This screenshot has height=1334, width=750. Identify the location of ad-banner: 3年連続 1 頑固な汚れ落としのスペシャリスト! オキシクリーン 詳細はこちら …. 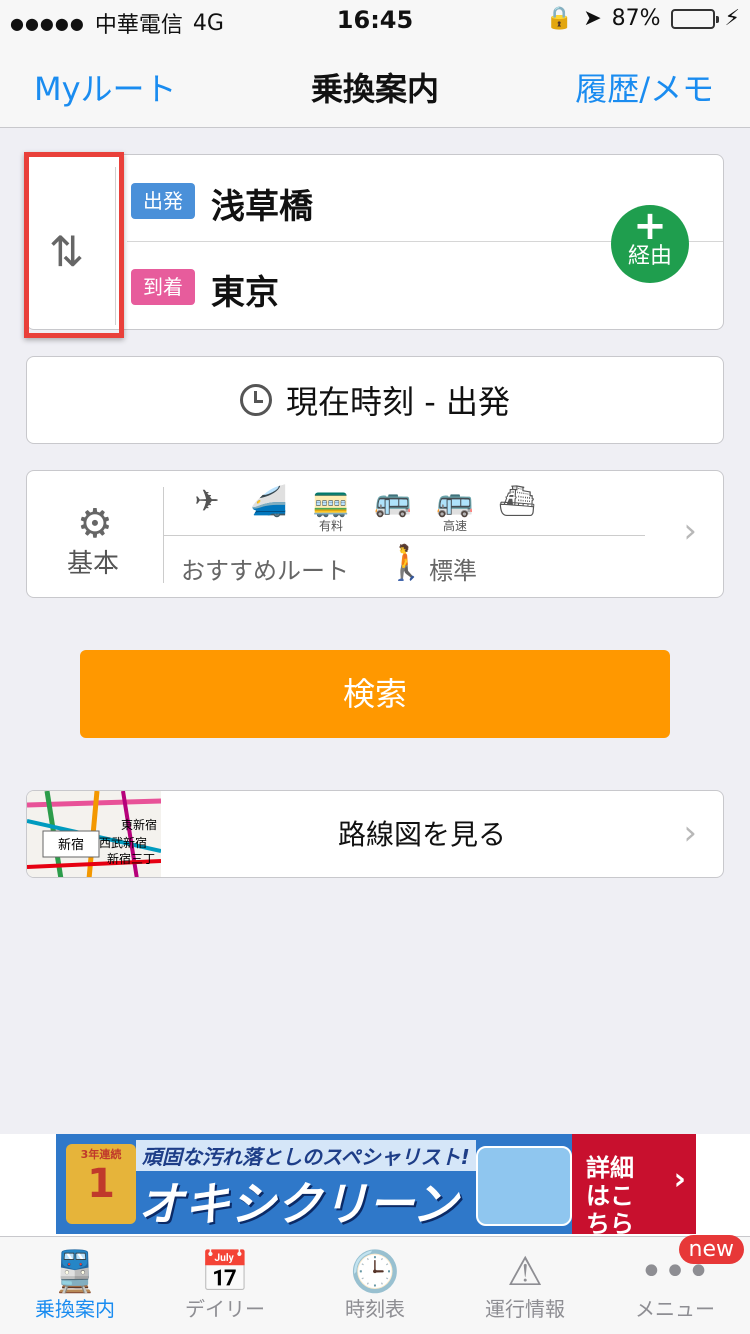
(375, 1185).